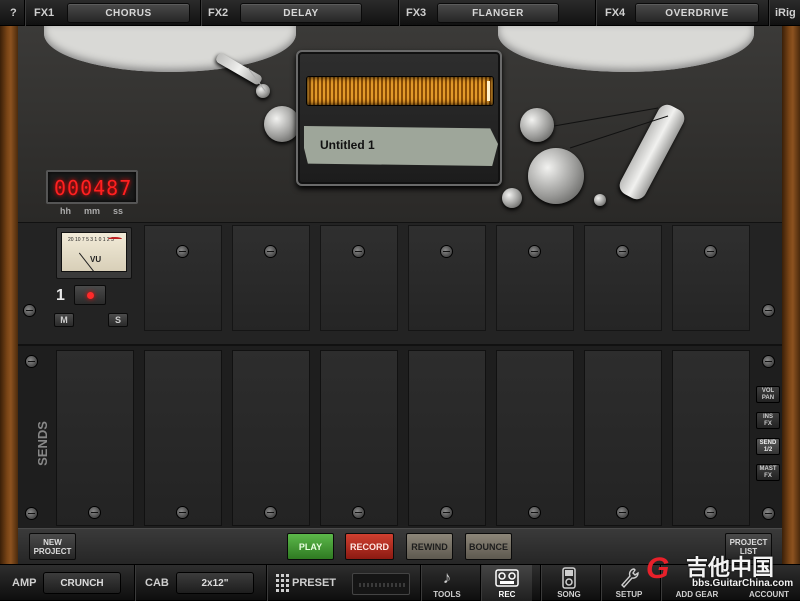  What do you see at coordinates (60, 295) in the screenshot?
I see `track1-number: 1` at bounding box center [60, 295].